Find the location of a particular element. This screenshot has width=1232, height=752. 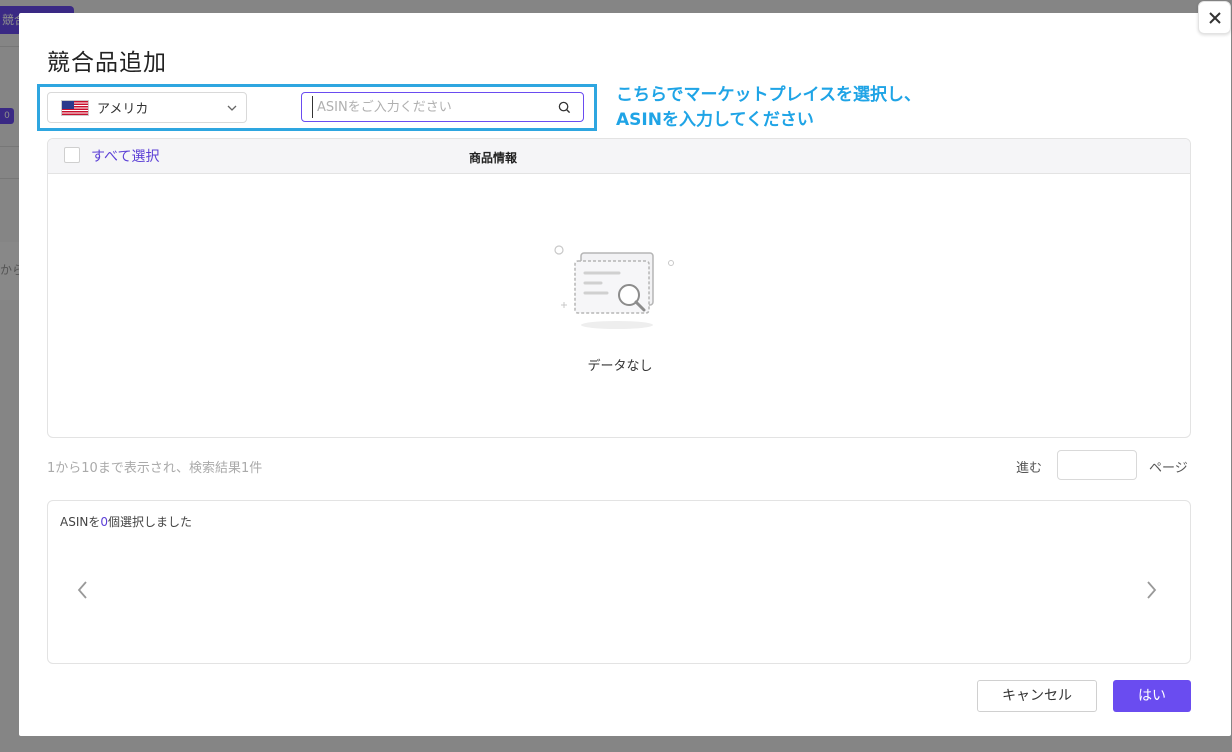

selected-count-text: ASINを0個選択しました is located at coordinates (126, 521).